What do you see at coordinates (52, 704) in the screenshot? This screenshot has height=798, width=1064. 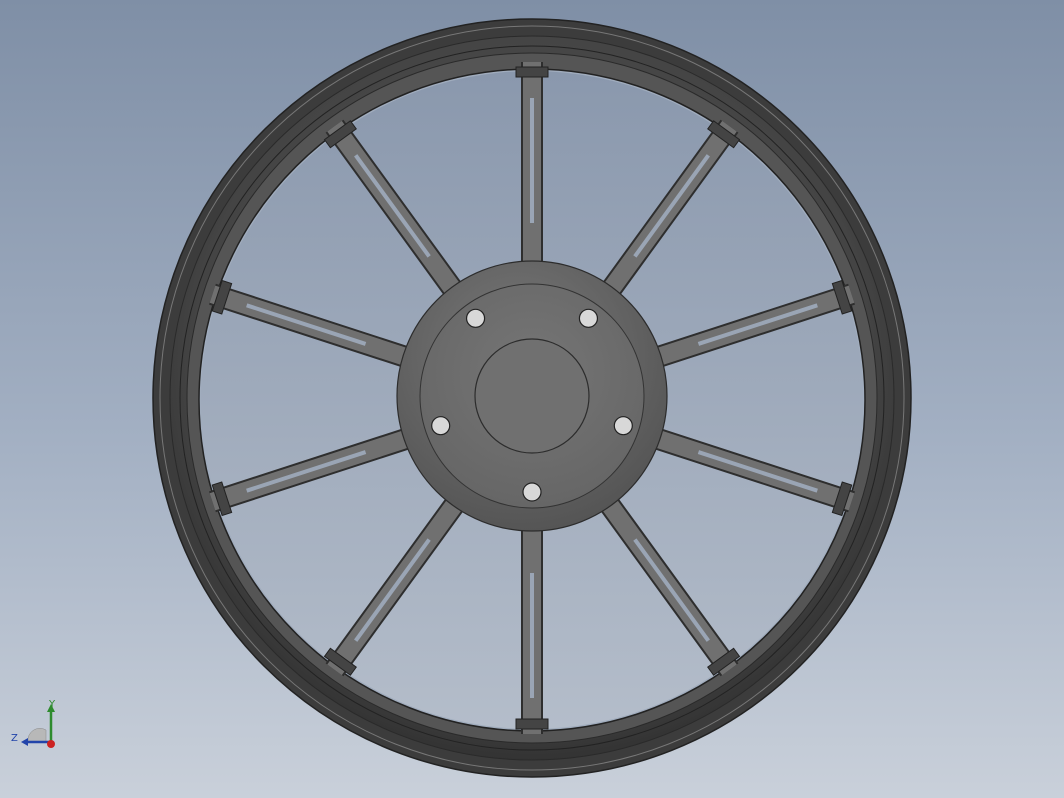 I see `triad-y-label: Y` at bounding box center [52, 704].